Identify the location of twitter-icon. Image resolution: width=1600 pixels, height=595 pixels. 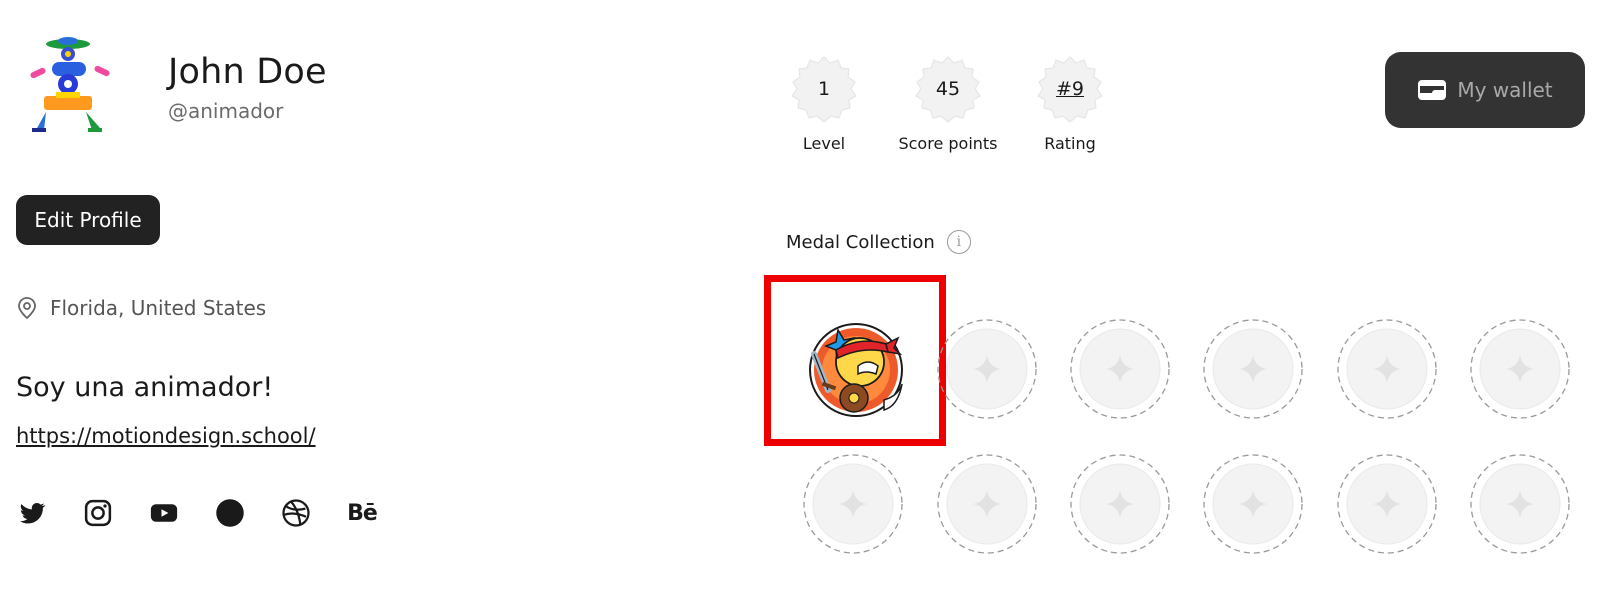
(32, 513).